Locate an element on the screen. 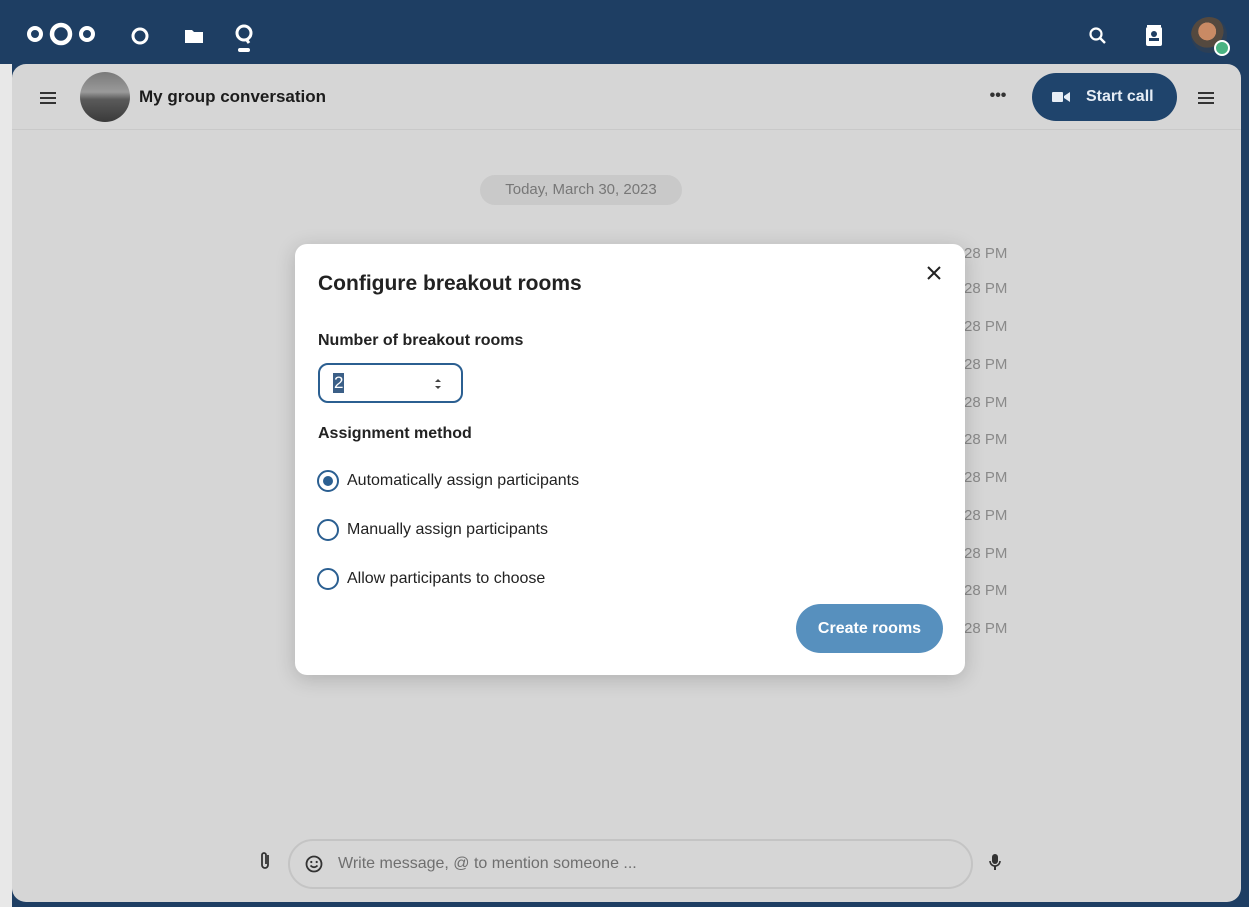 The width and height of the screenshot is (1249, 907). talk-icon is located at coordinates (244, 38).